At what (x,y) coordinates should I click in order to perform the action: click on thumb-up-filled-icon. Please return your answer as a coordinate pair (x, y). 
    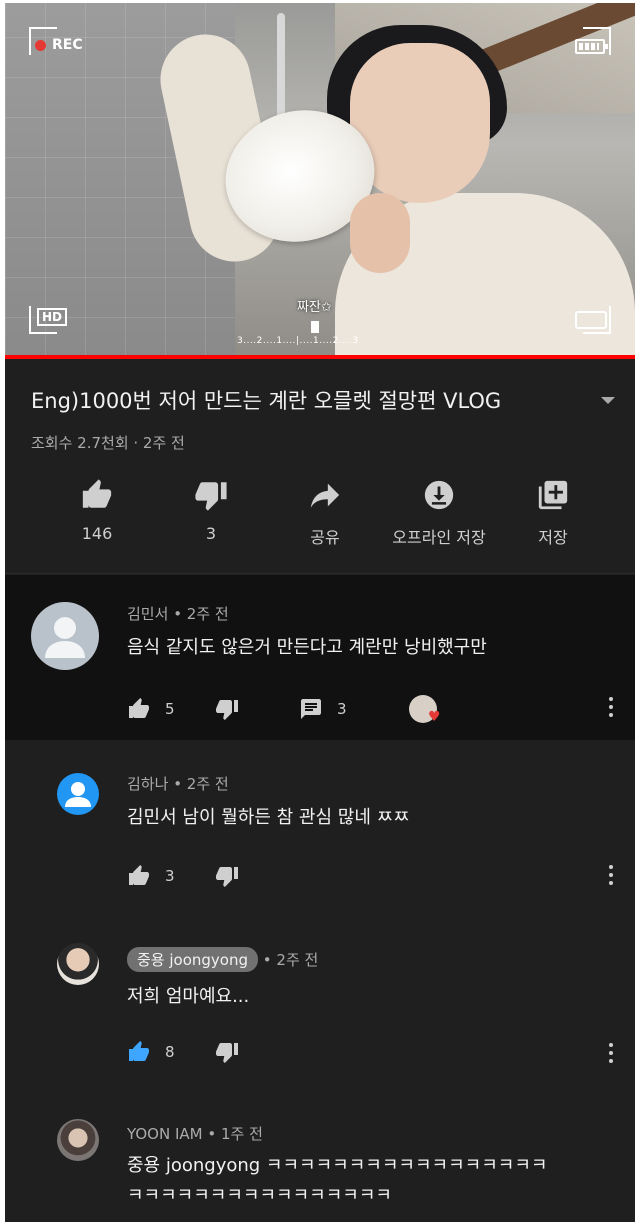
    Looking at the image, I should click on (139, 1052).